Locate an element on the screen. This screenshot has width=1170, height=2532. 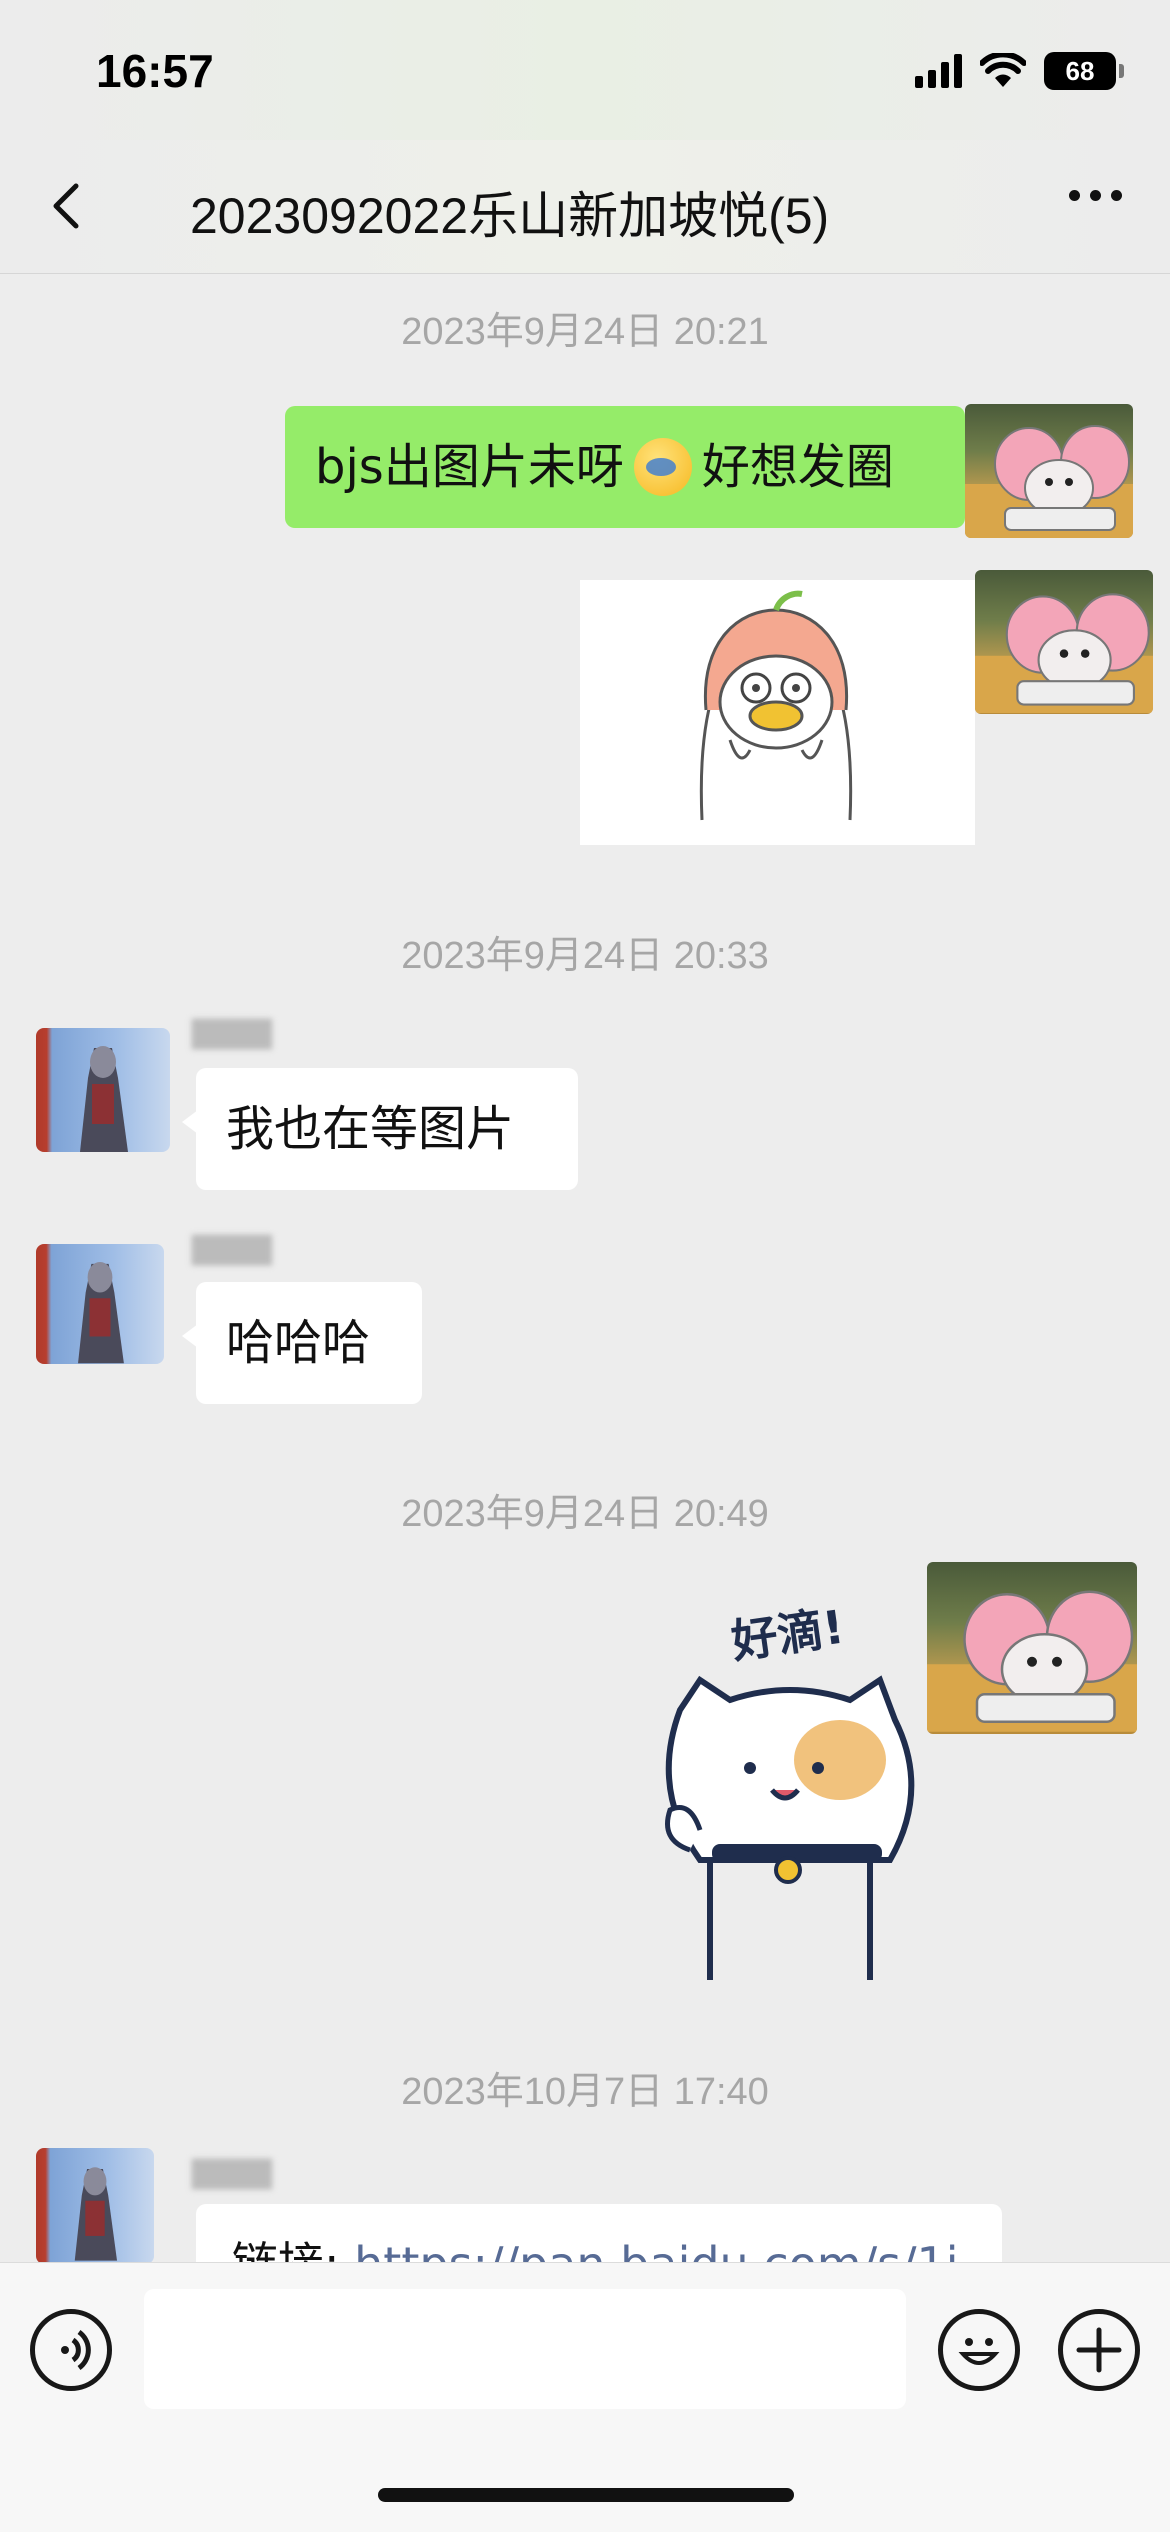
emoji-icon is located at coordinates (979, 2350).